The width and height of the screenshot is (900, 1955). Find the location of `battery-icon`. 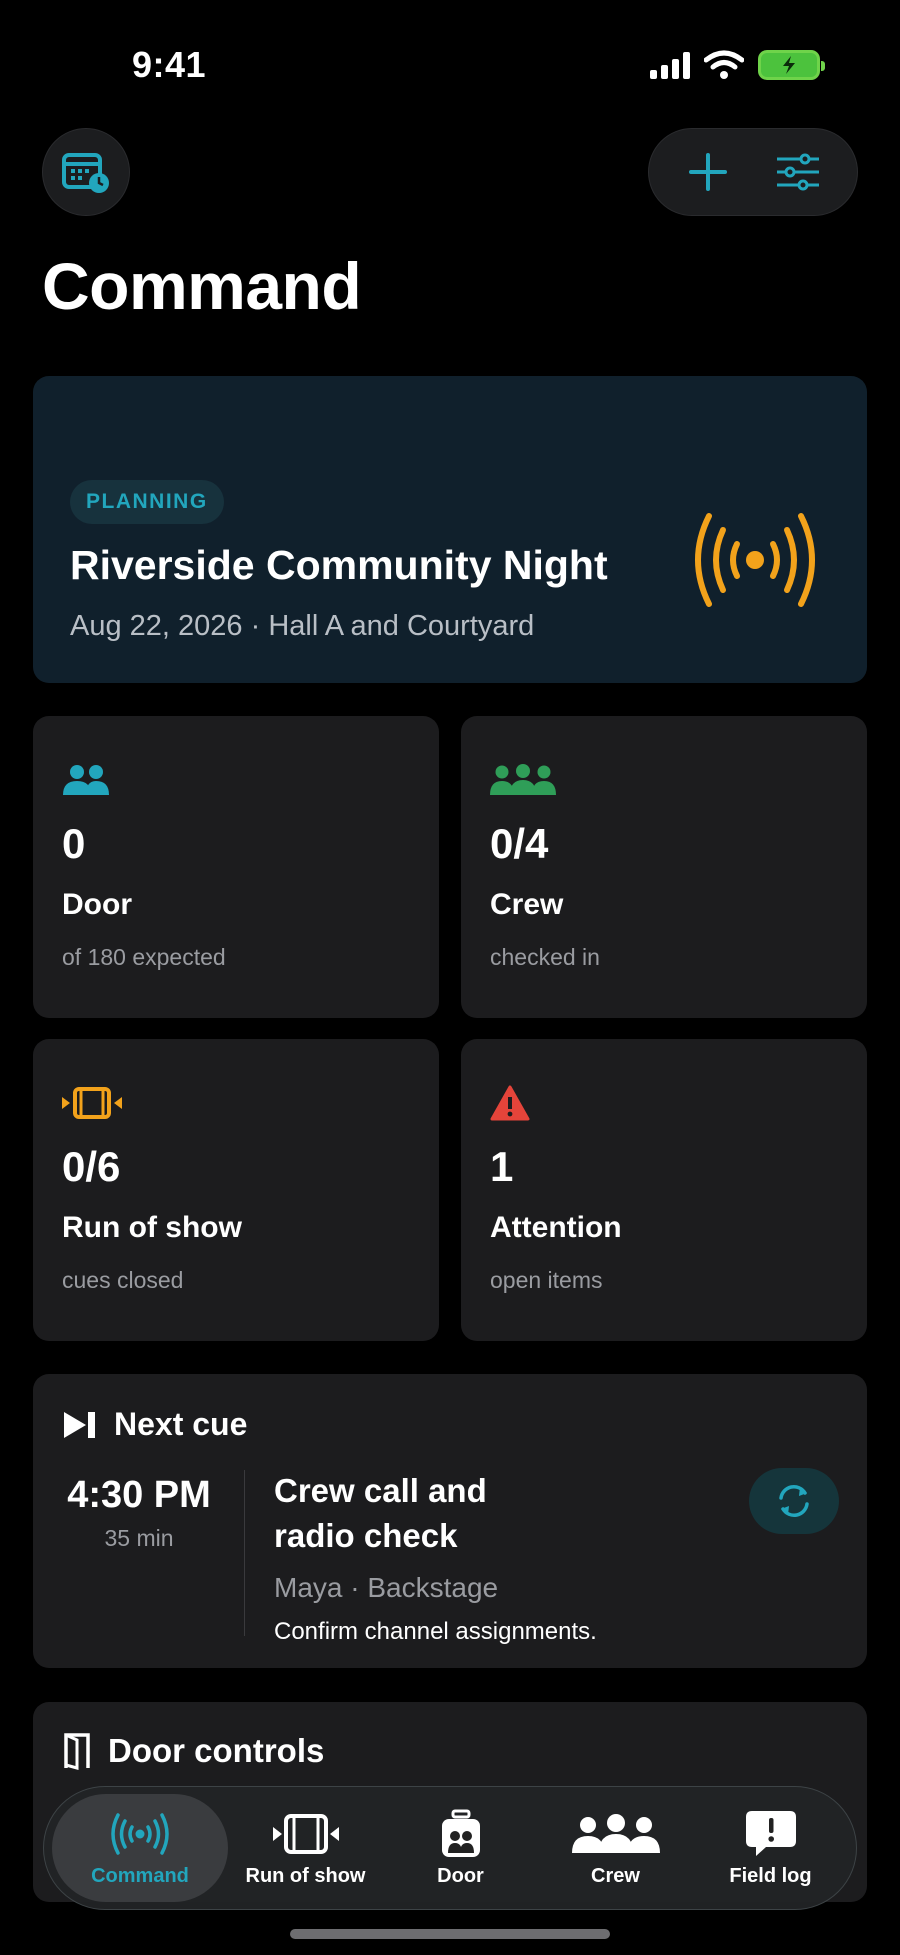

battery-icon is located at coordinates (791, 65).